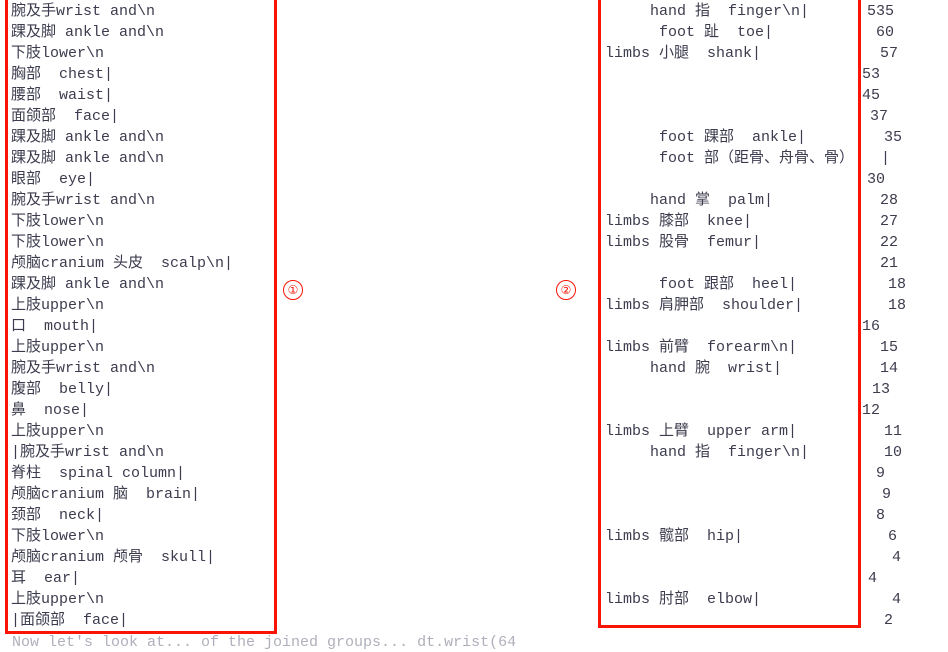 Image resolution: width=948 pixels, height=652 pixels. Describe the element at coordinates (881, 11) in the screenshot. I see `count-row-0: 535` at that location.